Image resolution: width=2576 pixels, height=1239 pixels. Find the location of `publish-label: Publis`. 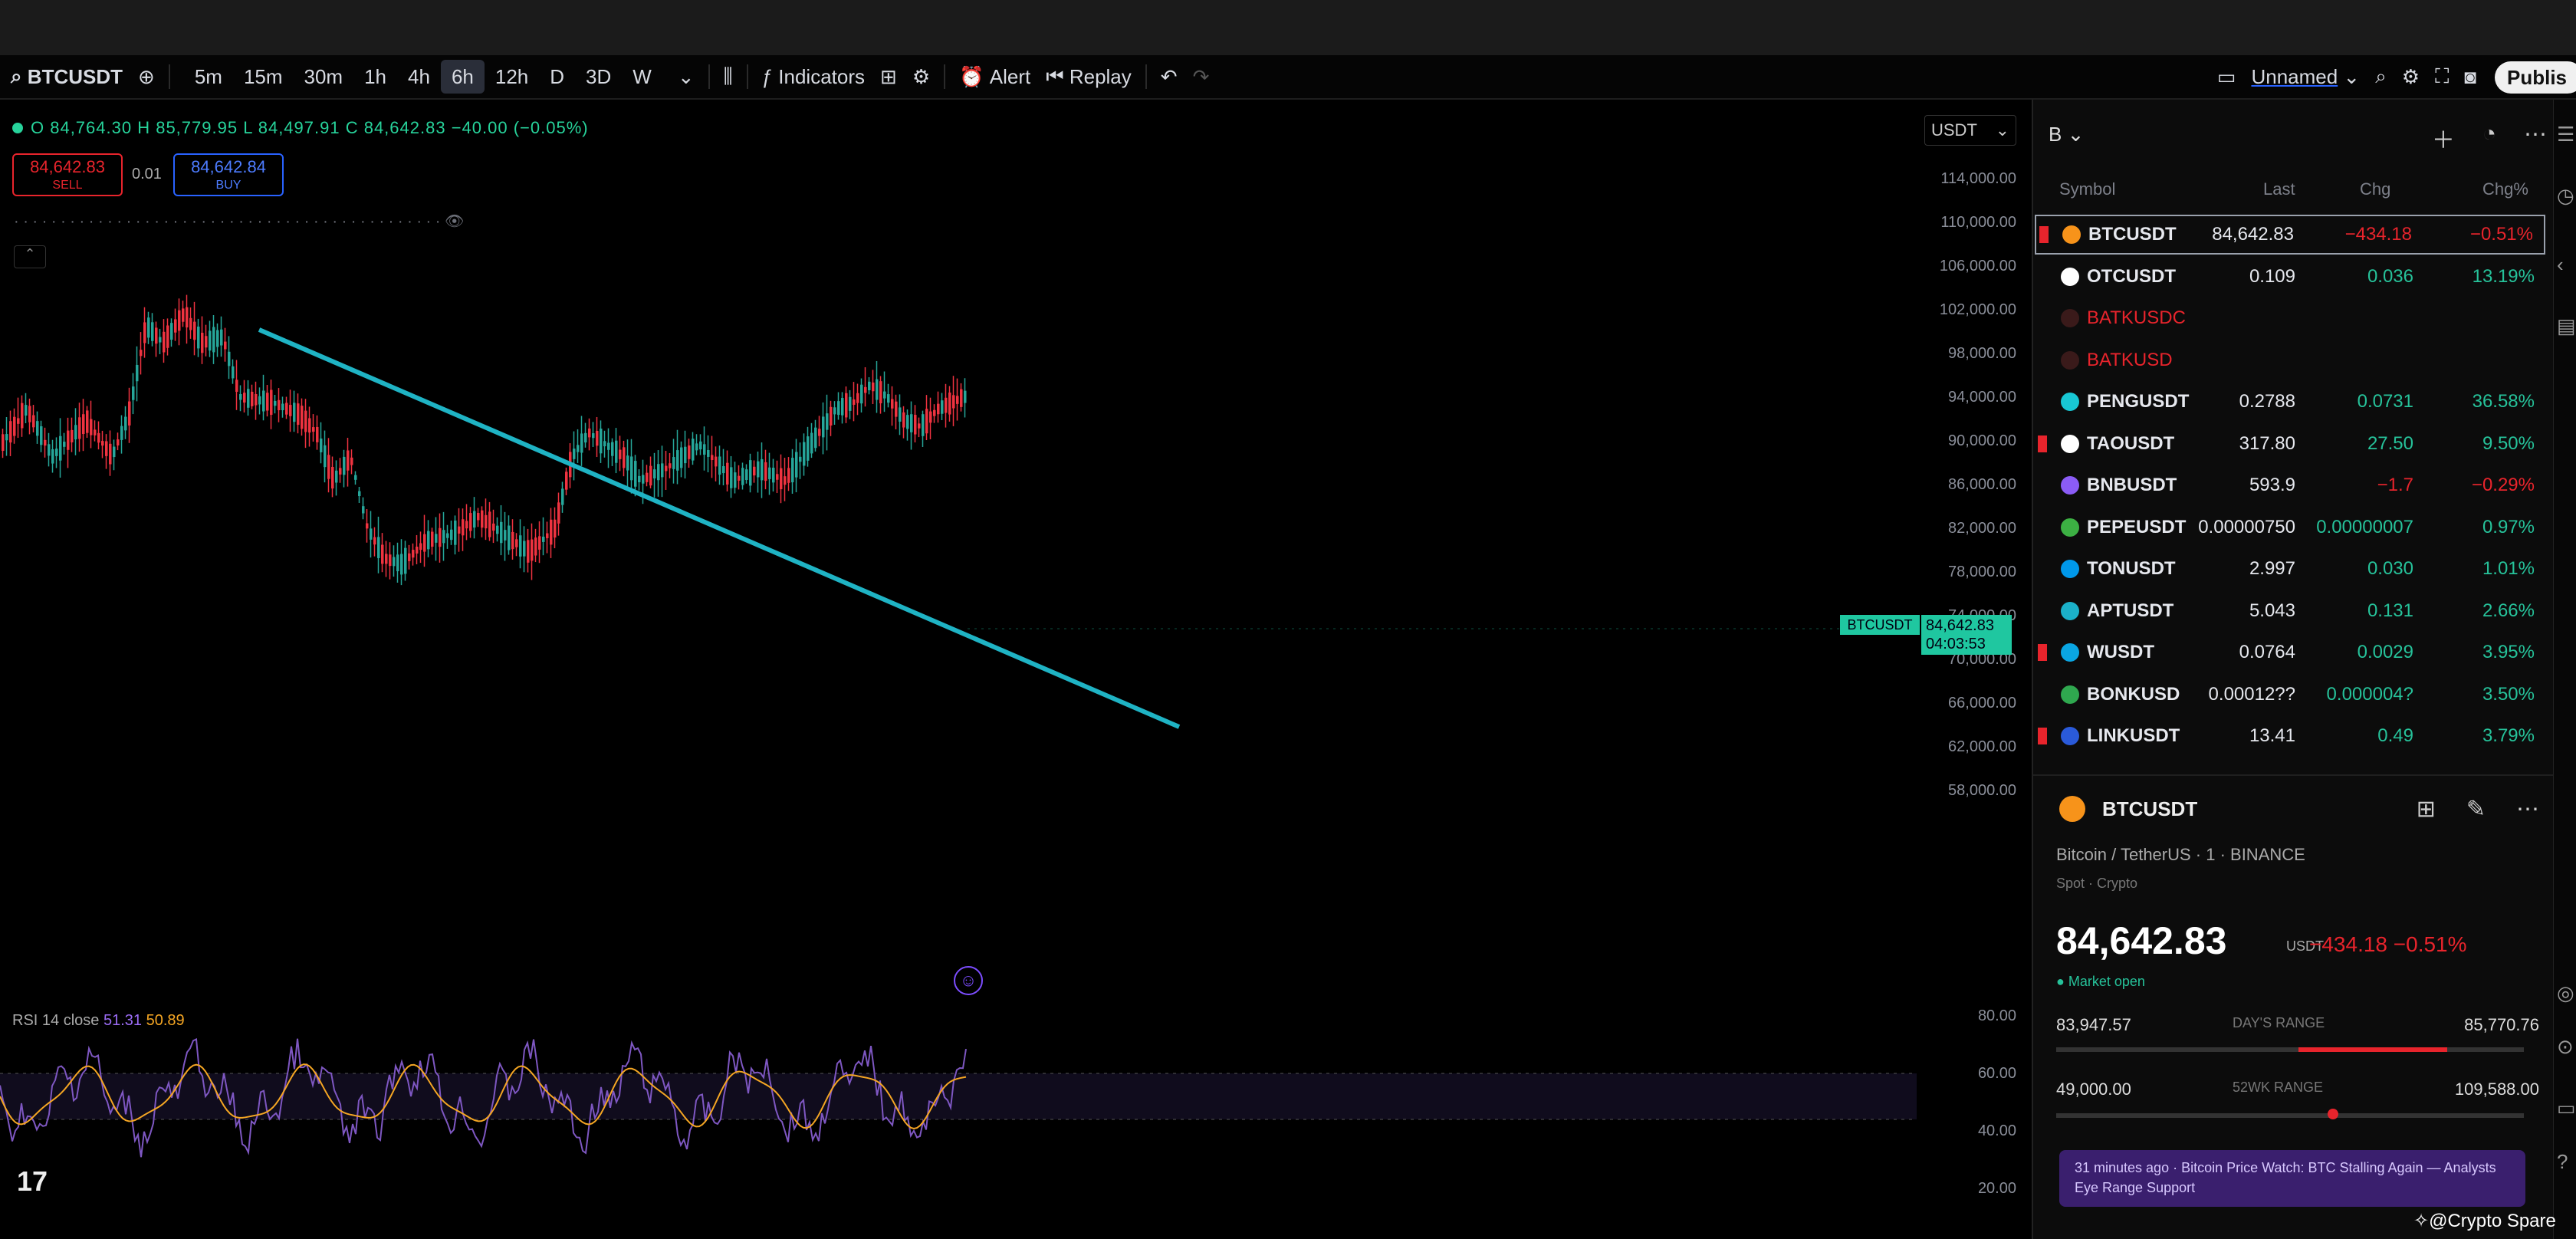

publish-label: Publis is located at coordinates (2537, 77).